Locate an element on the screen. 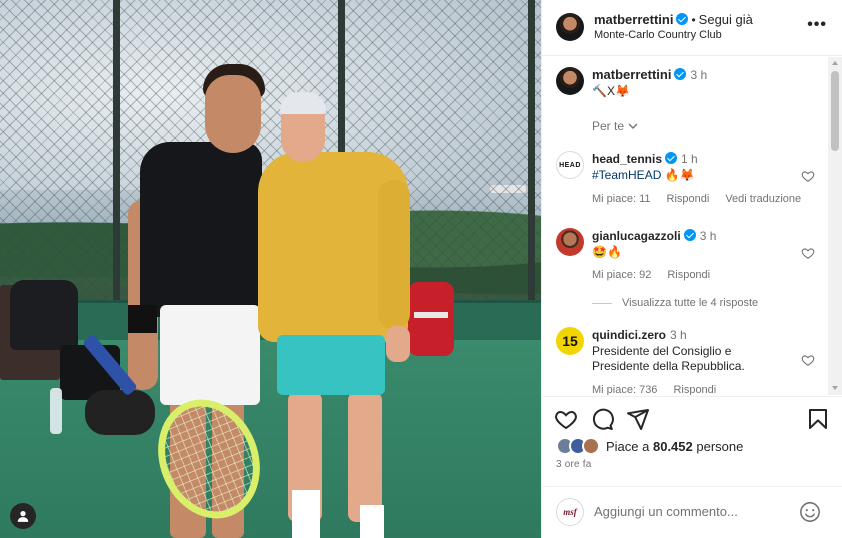 The width and height of the screenshot is (842, 538). wristband is located at coordinates (142, 319).